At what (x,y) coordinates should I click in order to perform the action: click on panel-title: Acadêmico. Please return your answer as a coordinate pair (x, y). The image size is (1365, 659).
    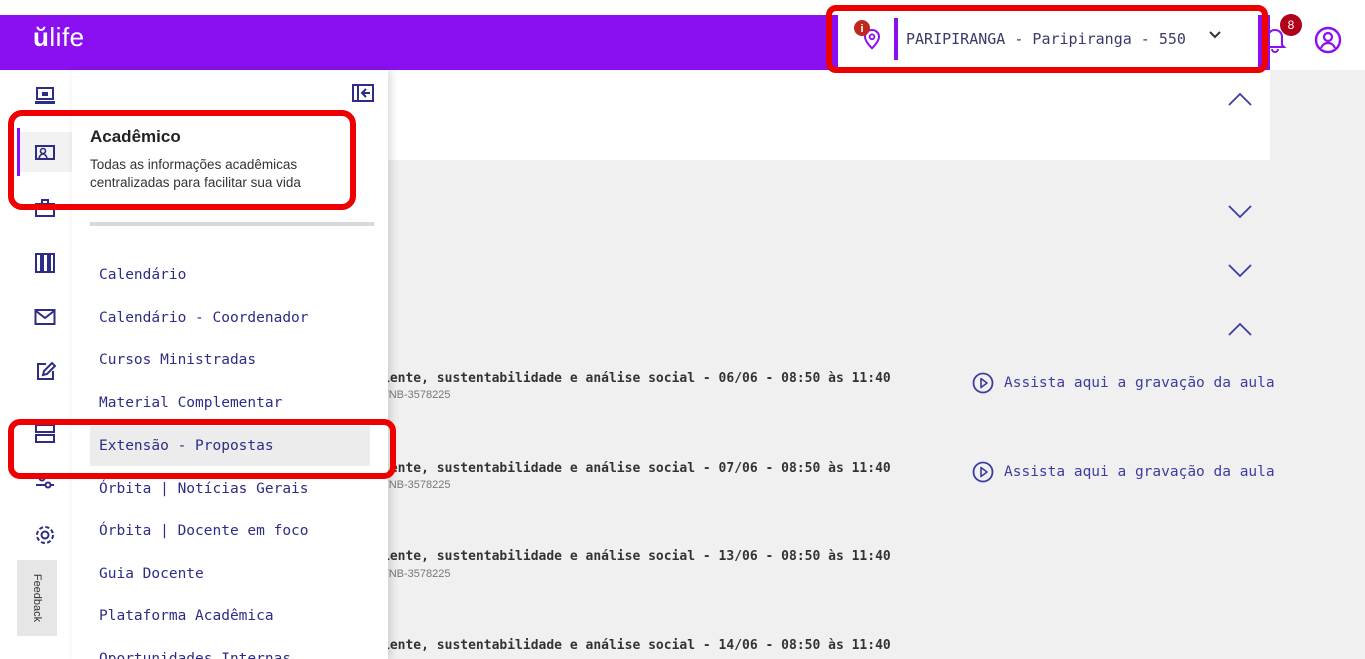
    Looking at the image, I should click on (135, 136).